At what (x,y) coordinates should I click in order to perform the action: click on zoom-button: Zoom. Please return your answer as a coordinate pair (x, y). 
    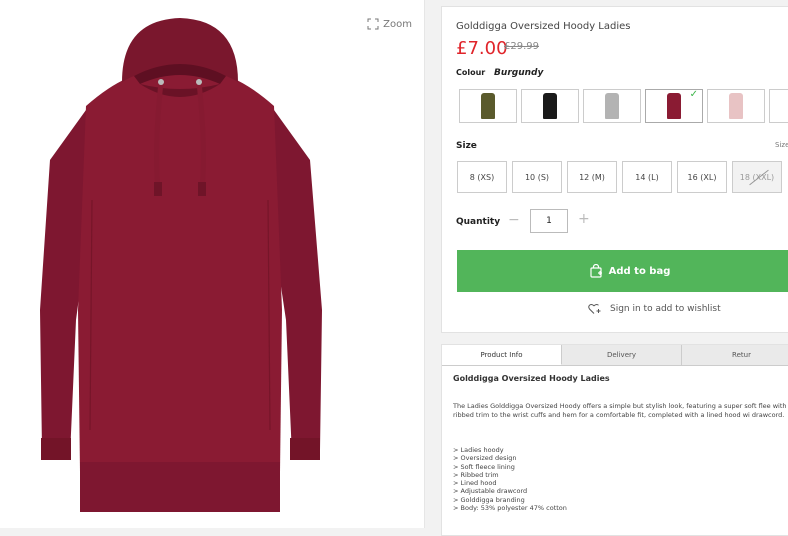
    Looking at the image, I should click on (389, 24).